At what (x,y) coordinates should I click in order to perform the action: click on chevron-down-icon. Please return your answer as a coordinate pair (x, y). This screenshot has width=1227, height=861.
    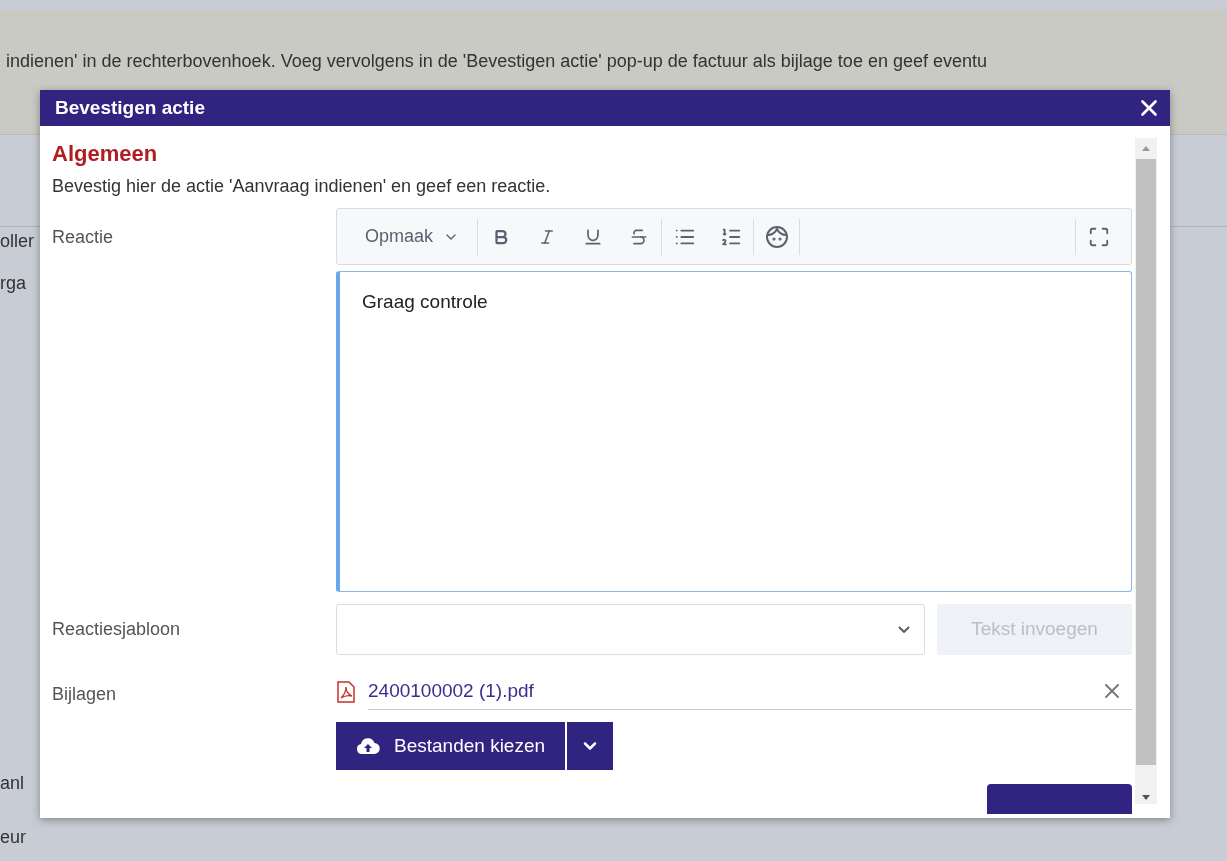
    Looking at the image, I should click on (904, 629).